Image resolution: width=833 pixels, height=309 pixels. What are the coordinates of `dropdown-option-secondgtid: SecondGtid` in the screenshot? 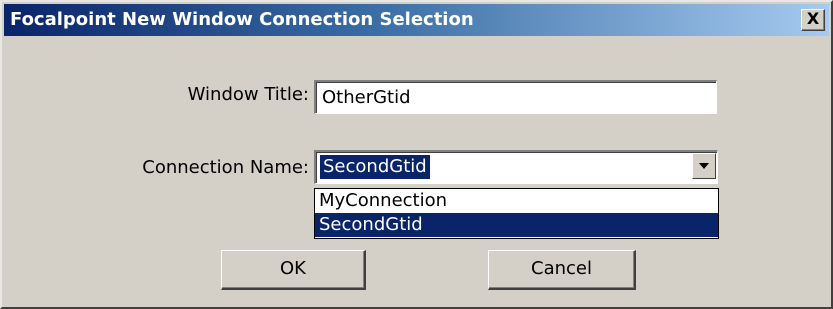 It's located at (516, 225).